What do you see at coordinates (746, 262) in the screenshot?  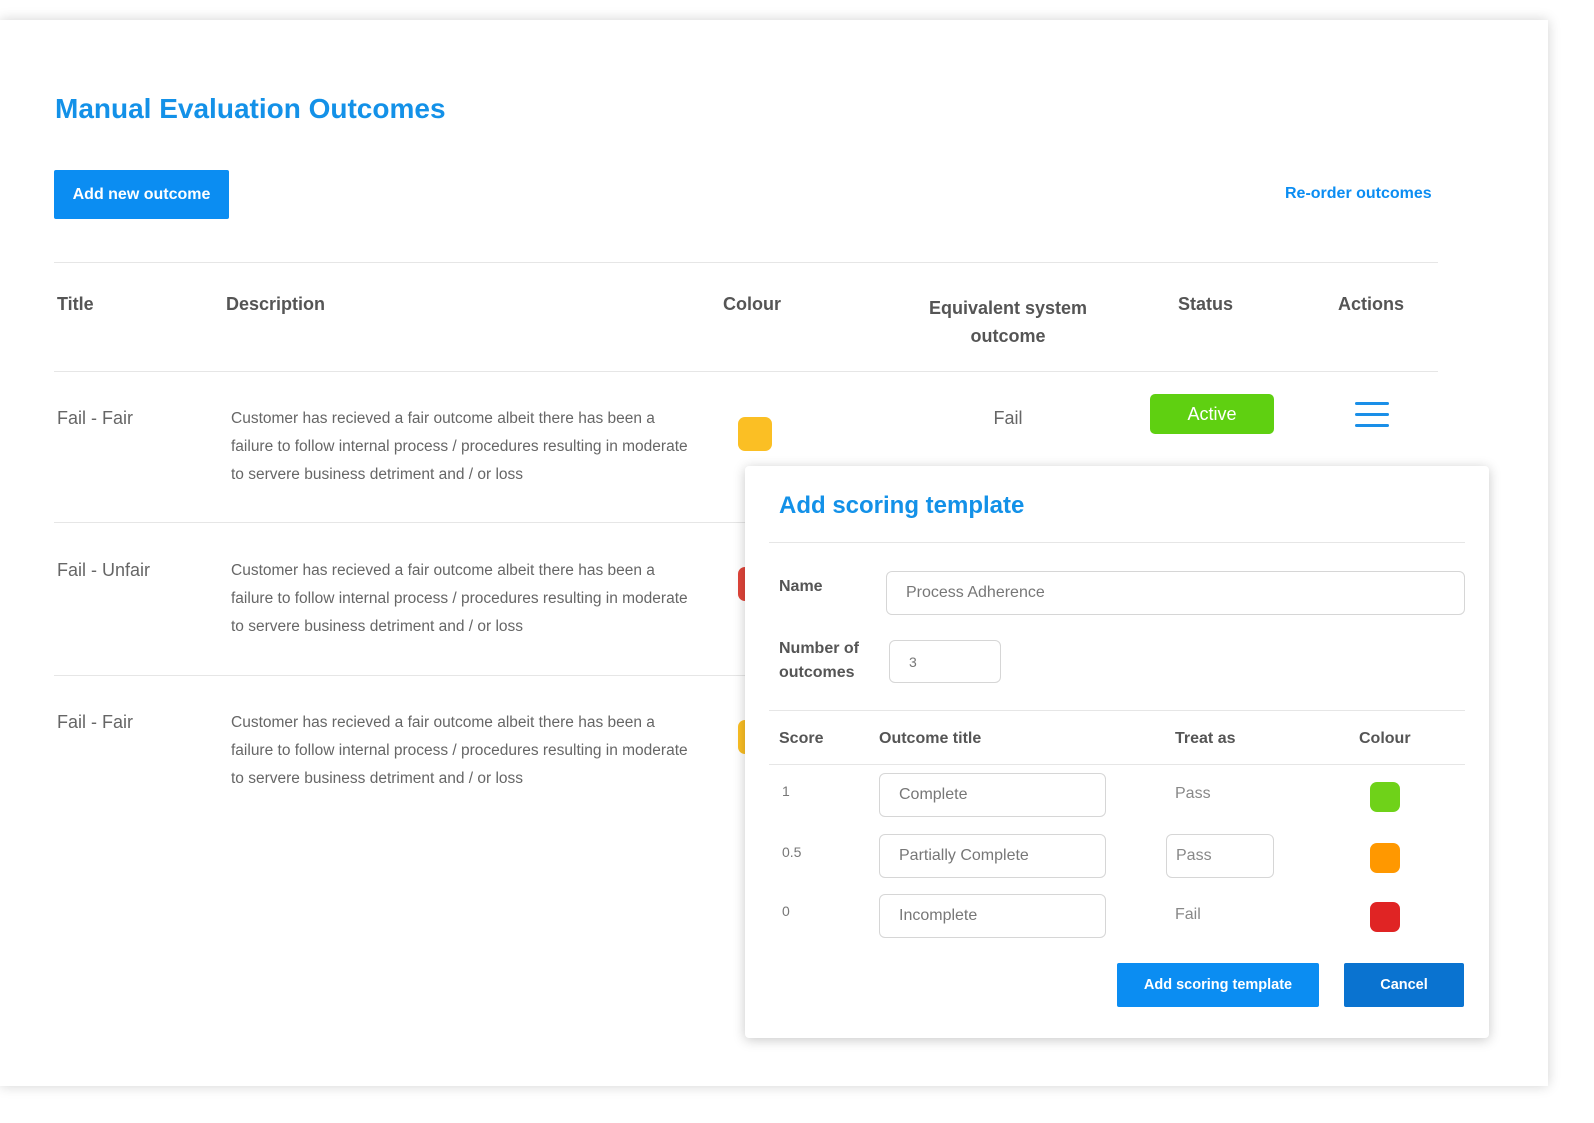 I see `table-top-divider` at bounding box center [746, 262].